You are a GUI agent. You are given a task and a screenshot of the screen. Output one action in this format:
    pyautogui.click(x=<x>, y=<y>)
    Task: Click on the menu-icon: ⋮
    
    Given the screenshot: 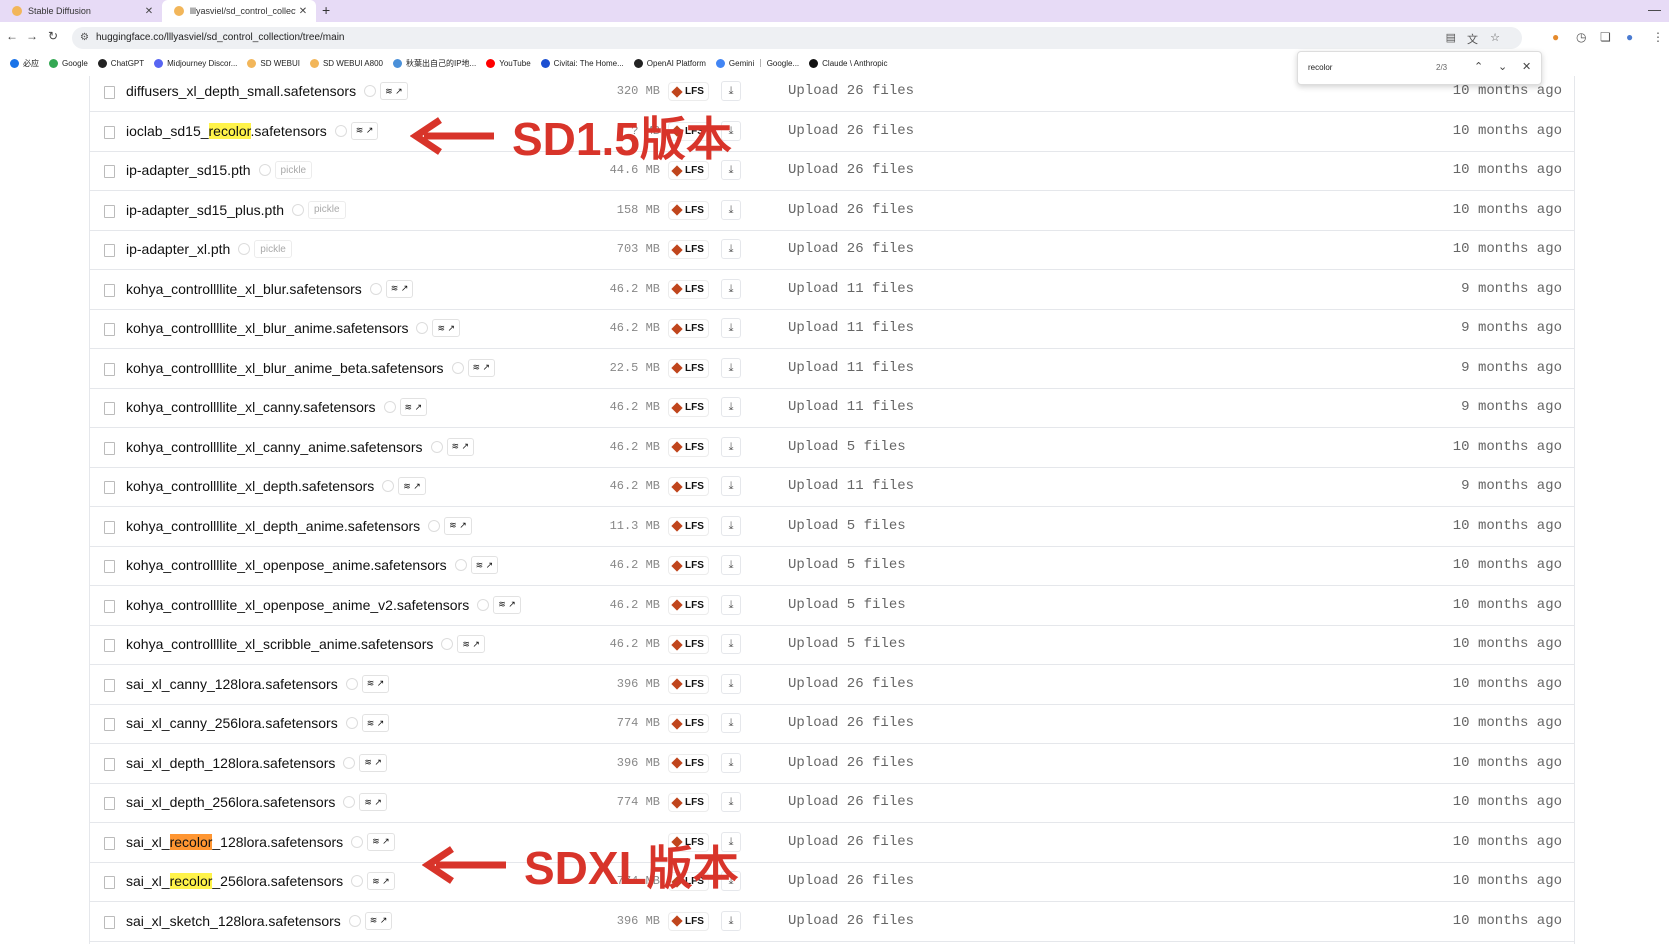 What is the action you would take?
    pyautogui.click(x=1658, y=37)
    